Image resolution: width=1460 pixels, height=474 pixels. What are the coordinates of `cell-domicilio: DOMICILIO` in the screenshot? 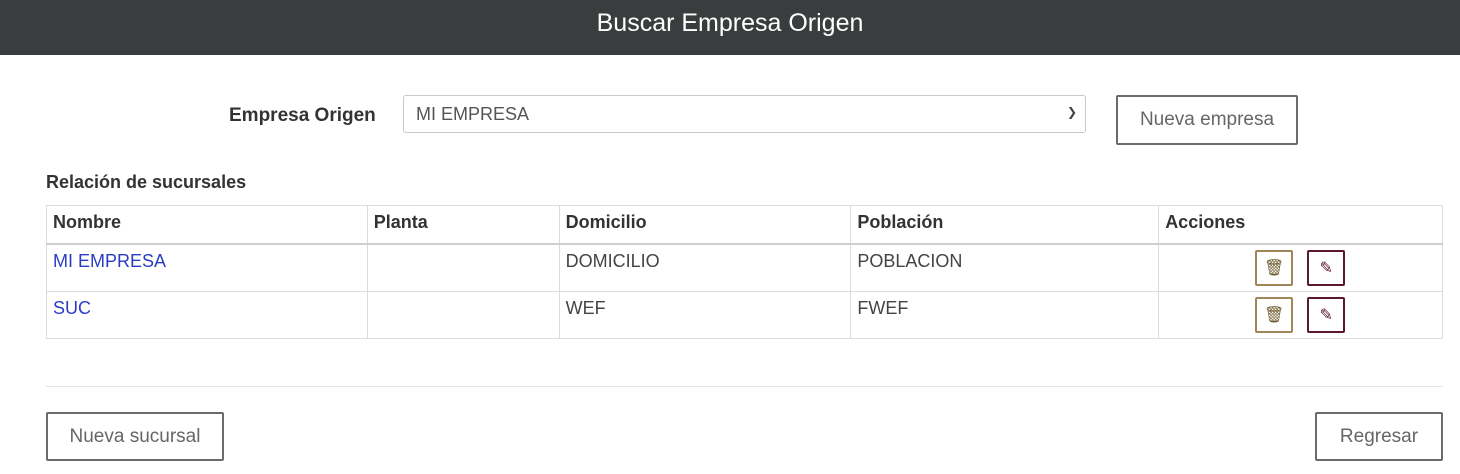 It's located at (705, 267).